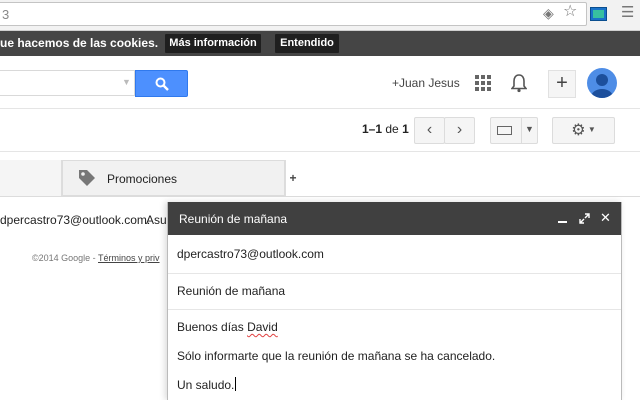 This screenshot has width=640, height=400. What do you see at coordinates (65, 258) in the screenshot?
I see `copyright-text: ©2014 Google -` at bounding box center [65, 258].